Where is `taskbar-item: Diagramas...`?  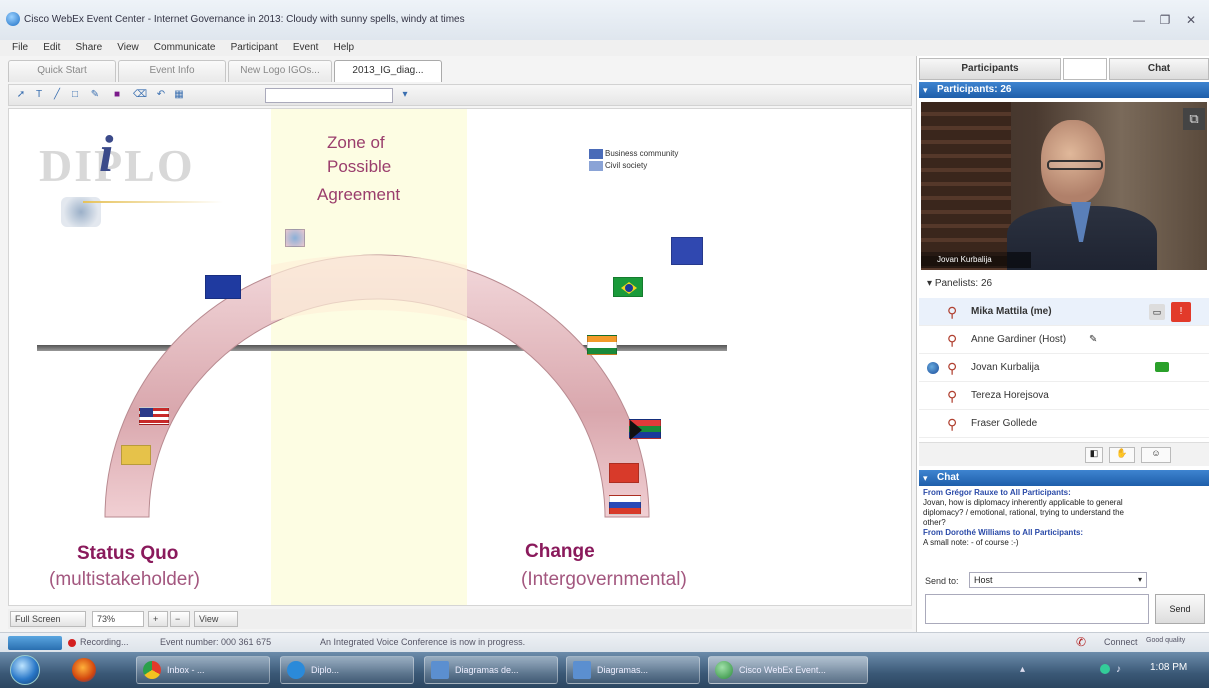
taskbar-item: Diagramas... is located at coordinates (633, 670).